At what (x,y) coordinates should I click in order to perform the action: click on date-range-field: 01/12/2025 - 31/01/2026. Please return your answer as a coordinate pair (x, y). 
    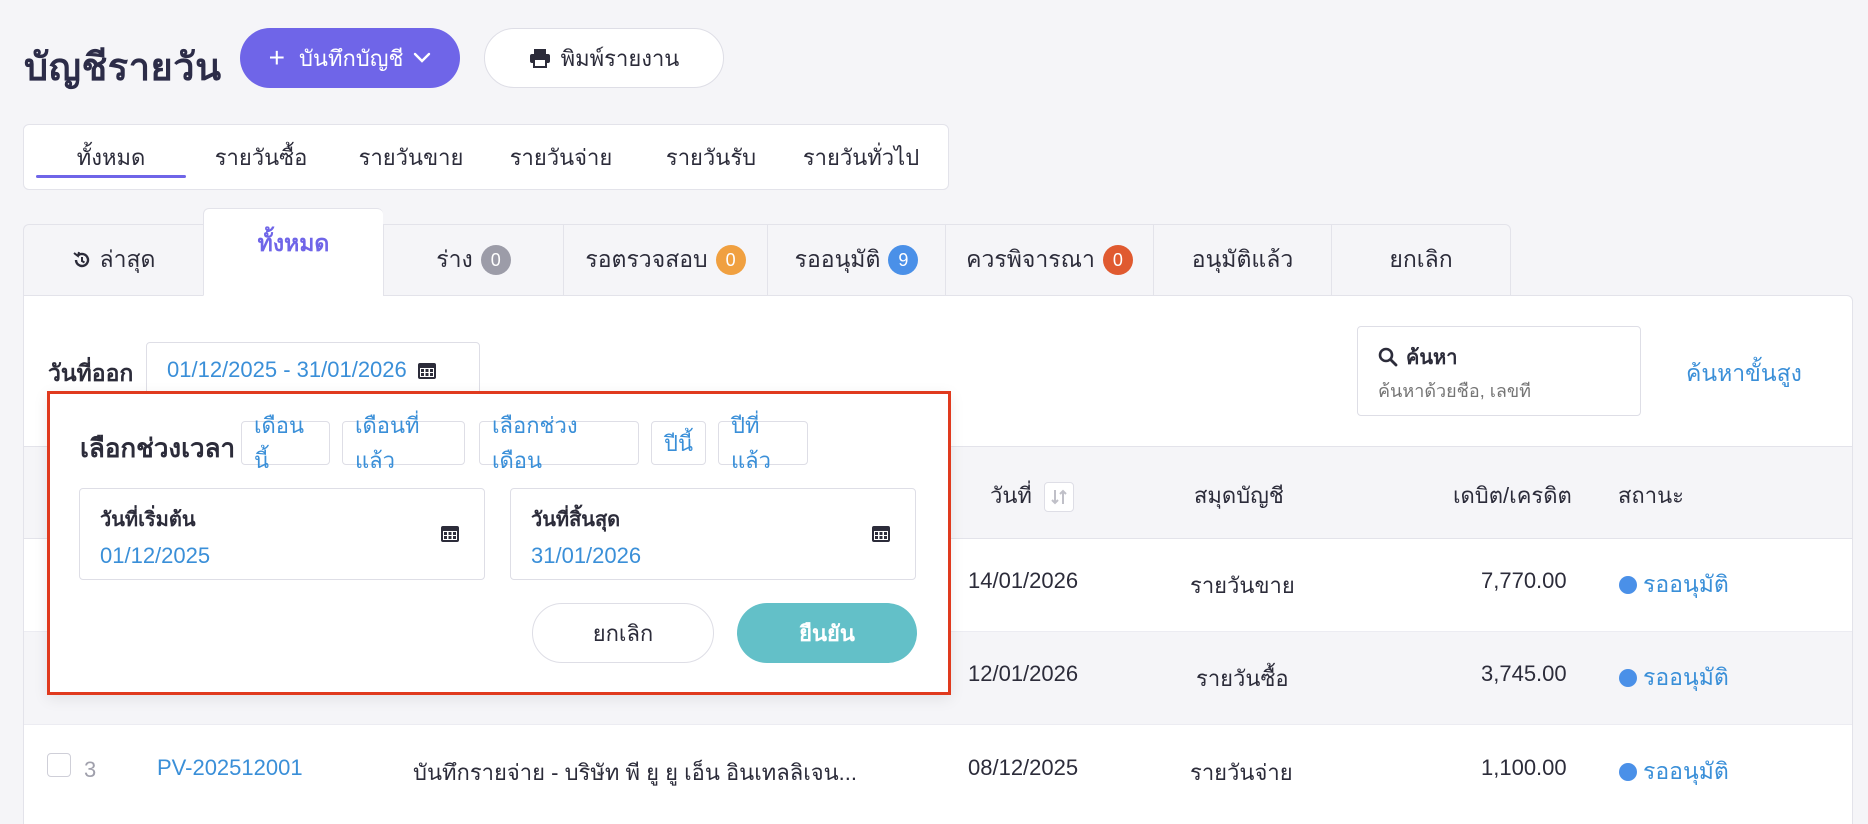
    Looking at the image, I should click on (313, 370).